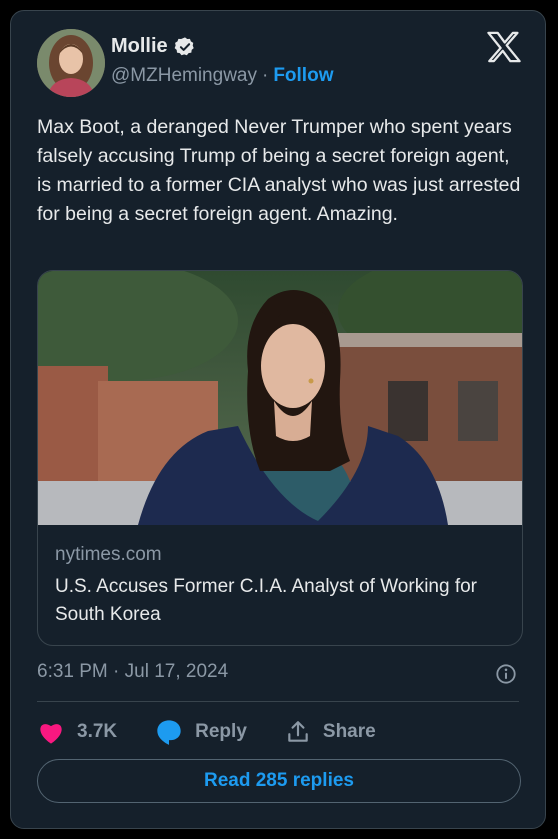 This screenshot has width=558, height=839. I want to click on read-replies-button: Read 285 replies, so click(279, 781).